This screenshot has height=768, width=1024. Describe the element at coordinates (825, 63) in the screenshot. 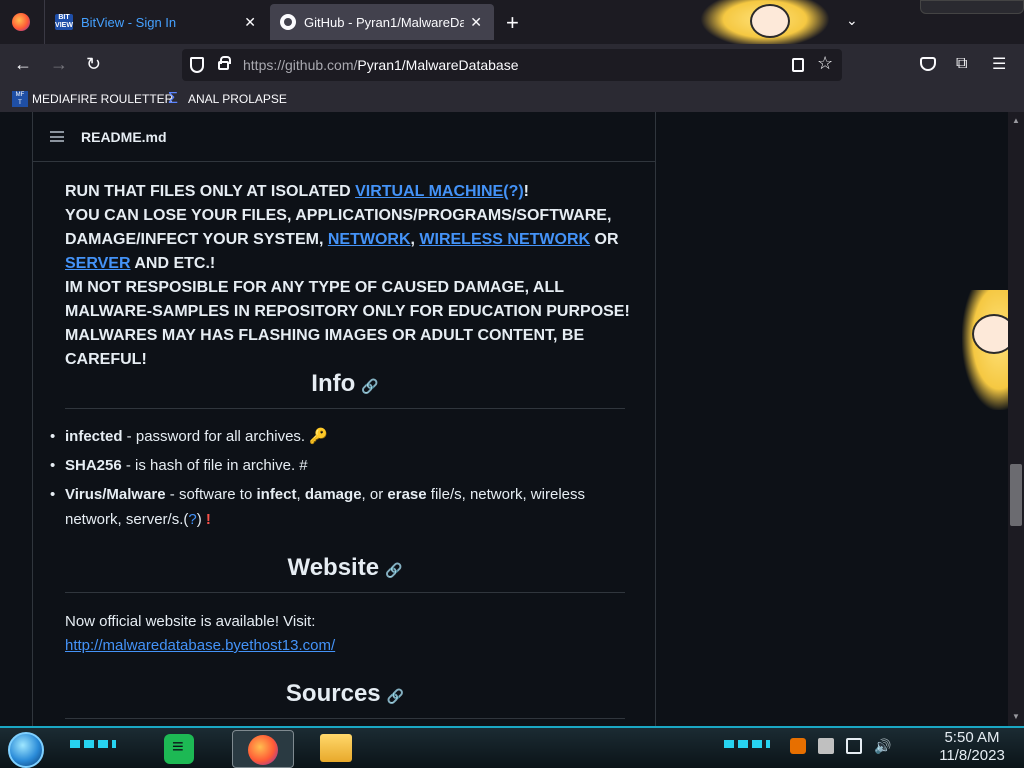

I see `bookmark-star-icon: ☆` at that location.